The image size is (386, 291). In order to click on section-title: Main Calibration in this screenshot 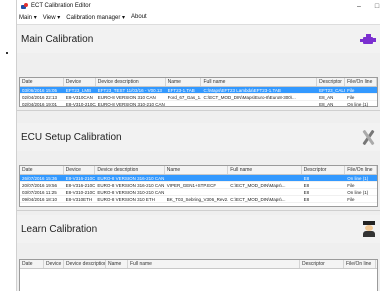, I will do `click(57, 39)`.